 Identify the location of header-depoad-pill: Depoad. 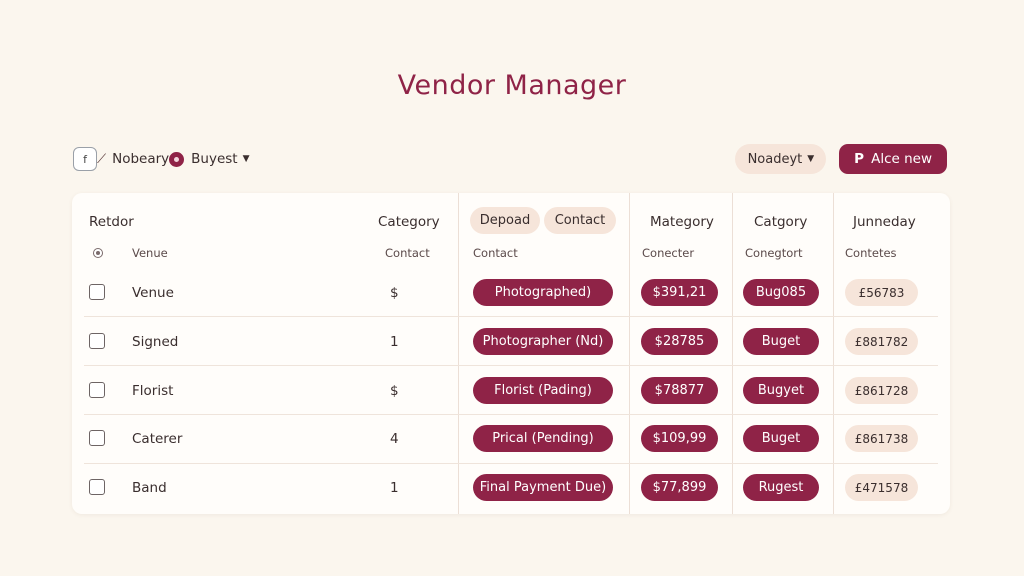
(505, 220).